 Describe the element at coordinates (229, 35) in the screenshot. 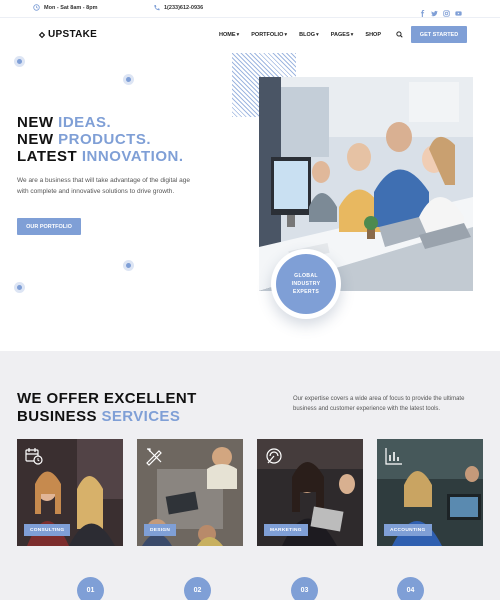

I see `nav-home: HOME ▾` at that location.